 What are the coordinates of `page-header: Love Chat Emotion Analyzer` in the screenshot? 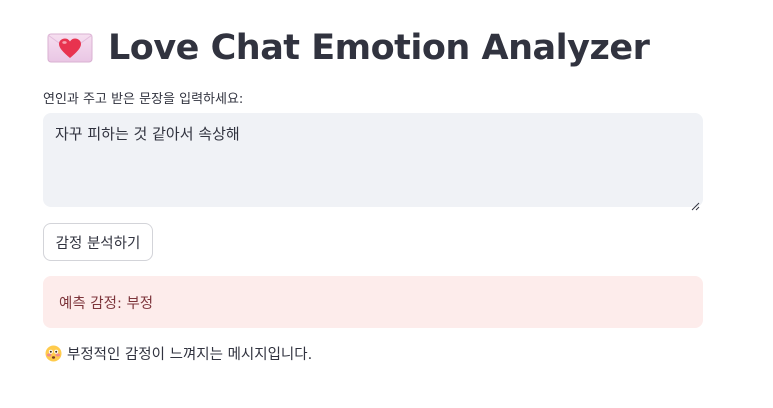 It's located at (348, 48).